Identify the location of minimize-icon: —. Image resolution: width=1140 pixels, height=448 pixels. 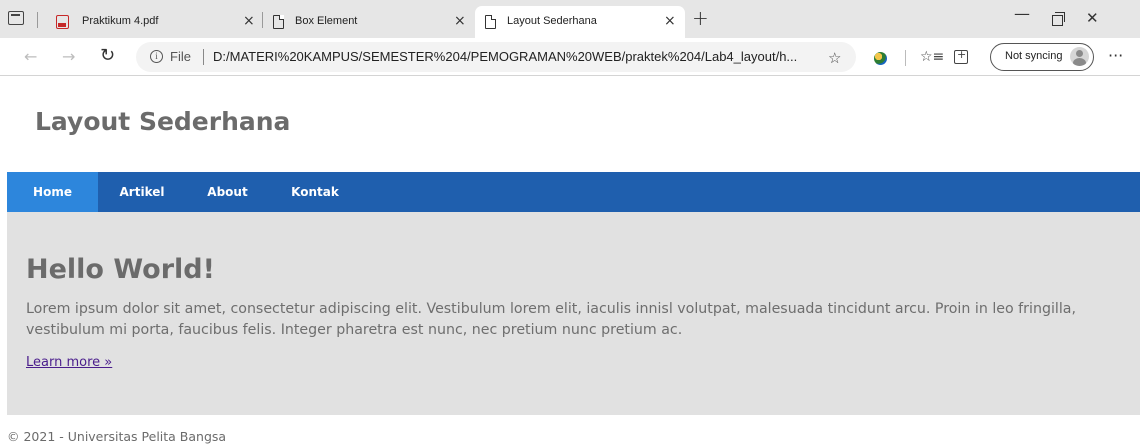
(1022, 13).